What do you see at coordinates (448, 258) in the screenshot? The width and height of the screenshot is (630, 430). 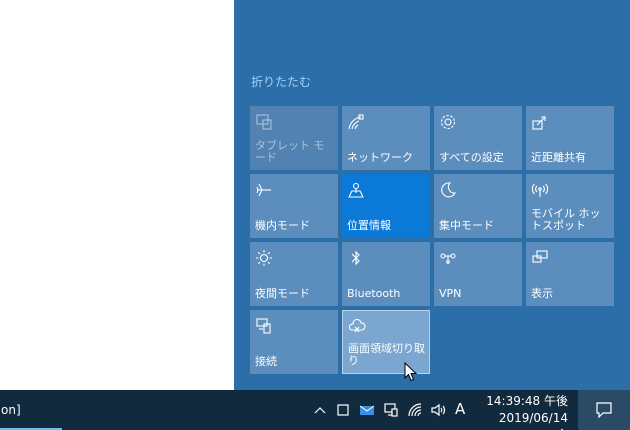 I see `vpn-icon` at bounding box center [448, 258].